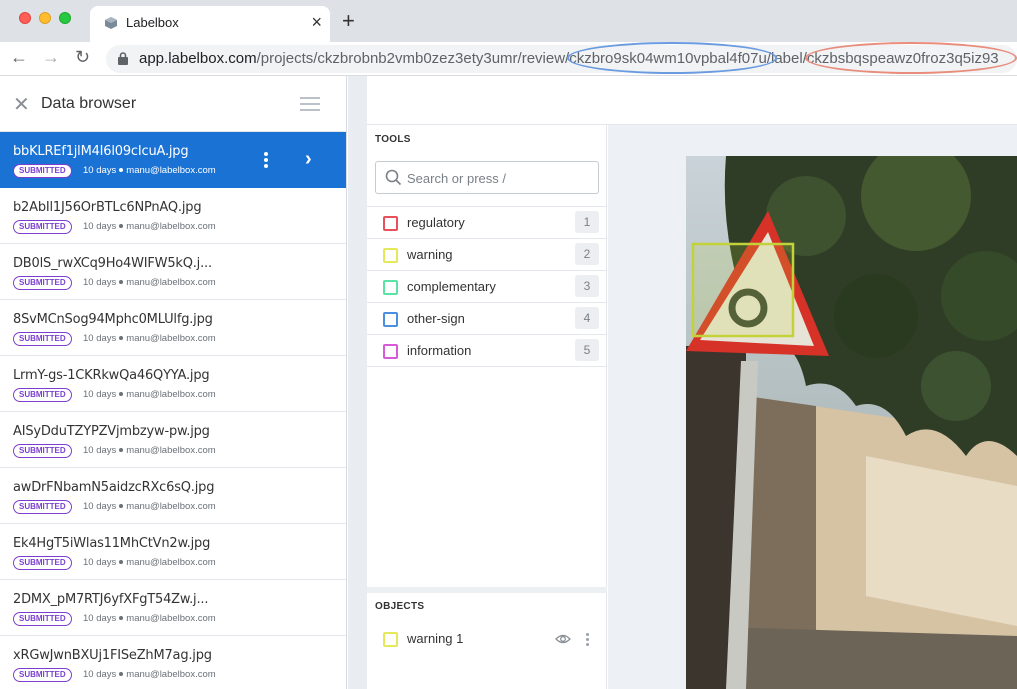 This screenshot has height=689, width=1017. I want to click on tool-label: other-sign, so click(436, 318).